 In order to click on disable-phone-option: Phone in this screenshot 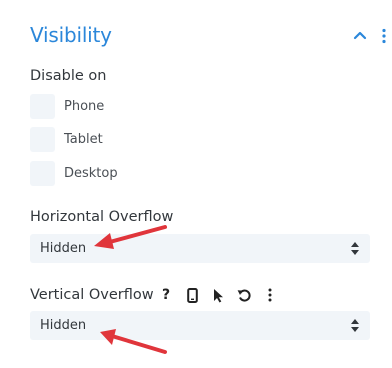, I will do `click(67, 106)`.